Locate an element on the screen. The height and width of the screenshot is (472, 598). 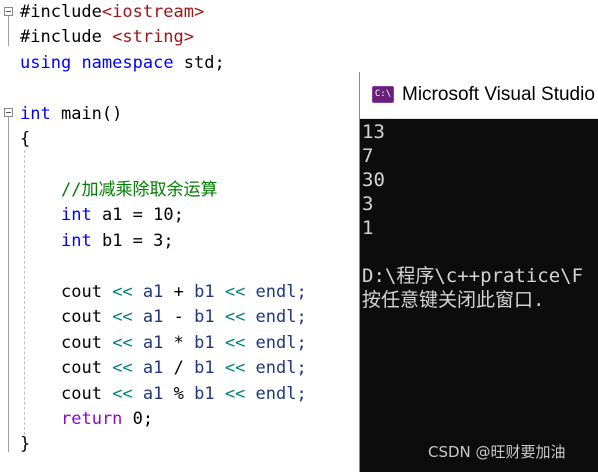
code-line-decl-a1: int a1 = 10; is located at coordinates (122, 215).